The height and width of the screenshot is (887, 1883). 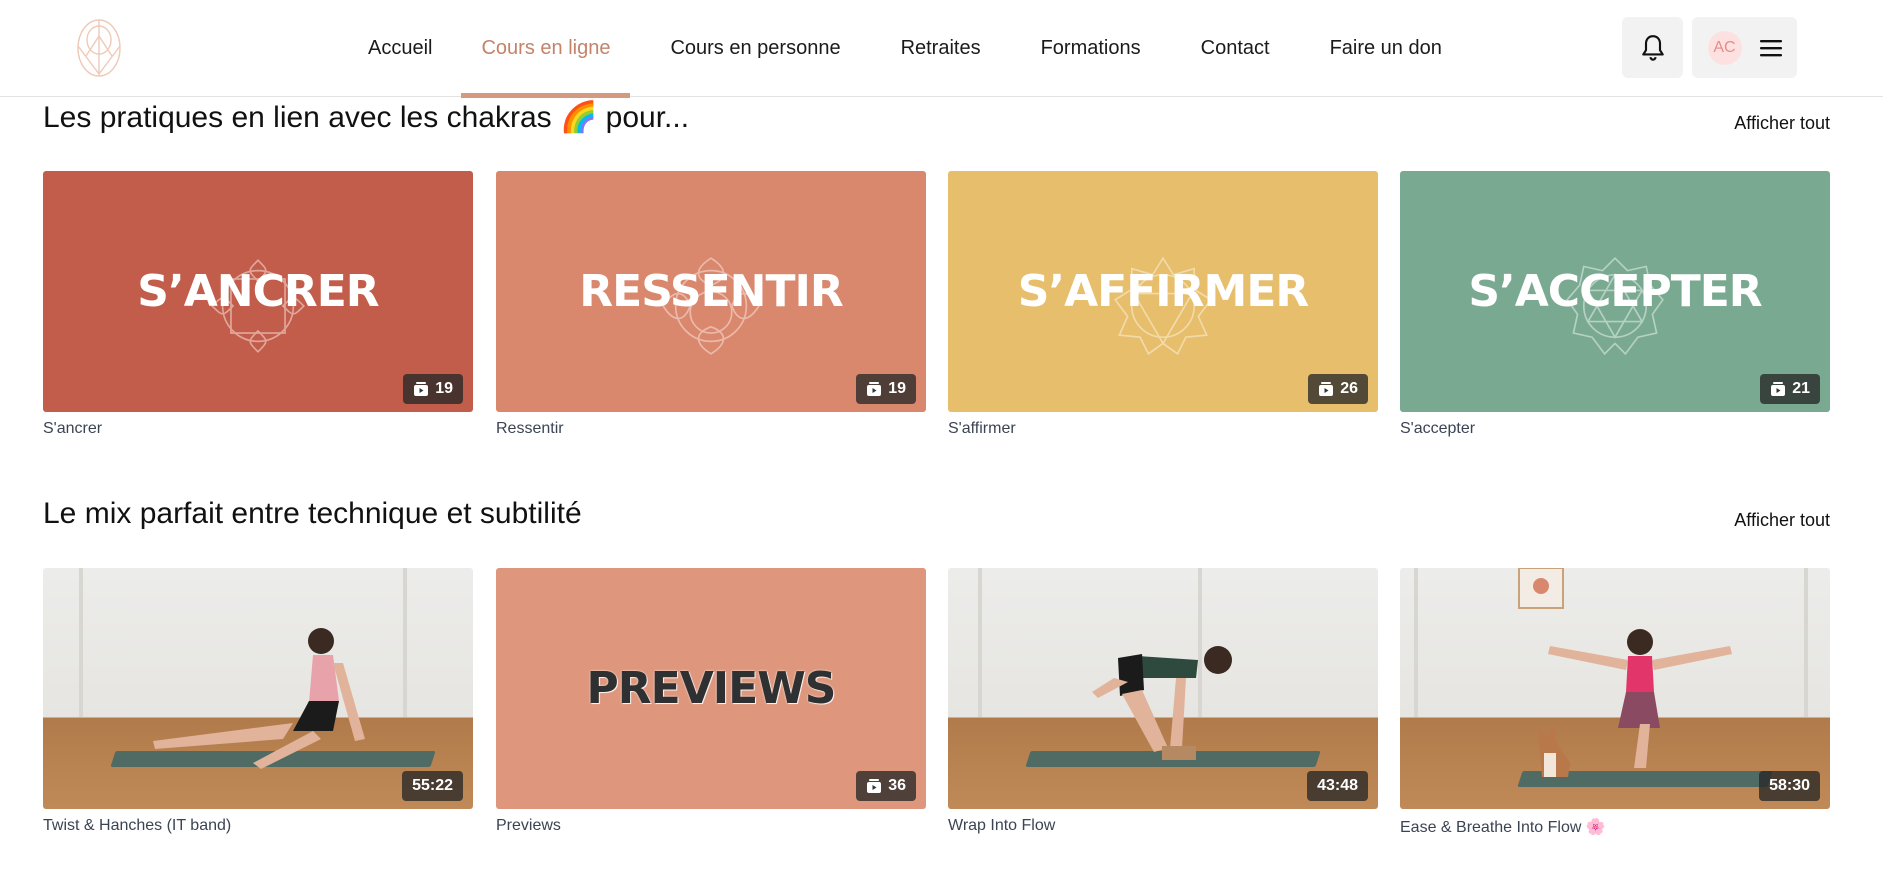 What do you see at coordinates (405, 48) in the screenshot?
I see `nav-item-accueil: Accueil` at bounding box center [405, 48].